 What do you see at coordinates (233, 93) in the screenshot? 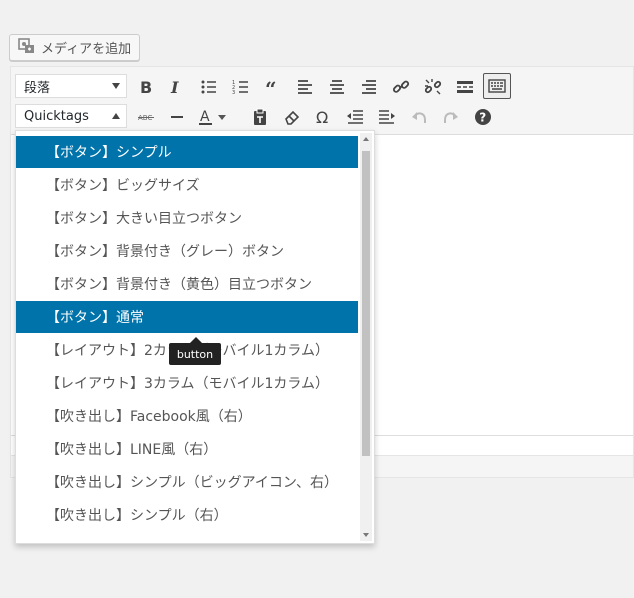
I see `svg-text: 3` at bounding box center [233, 93].